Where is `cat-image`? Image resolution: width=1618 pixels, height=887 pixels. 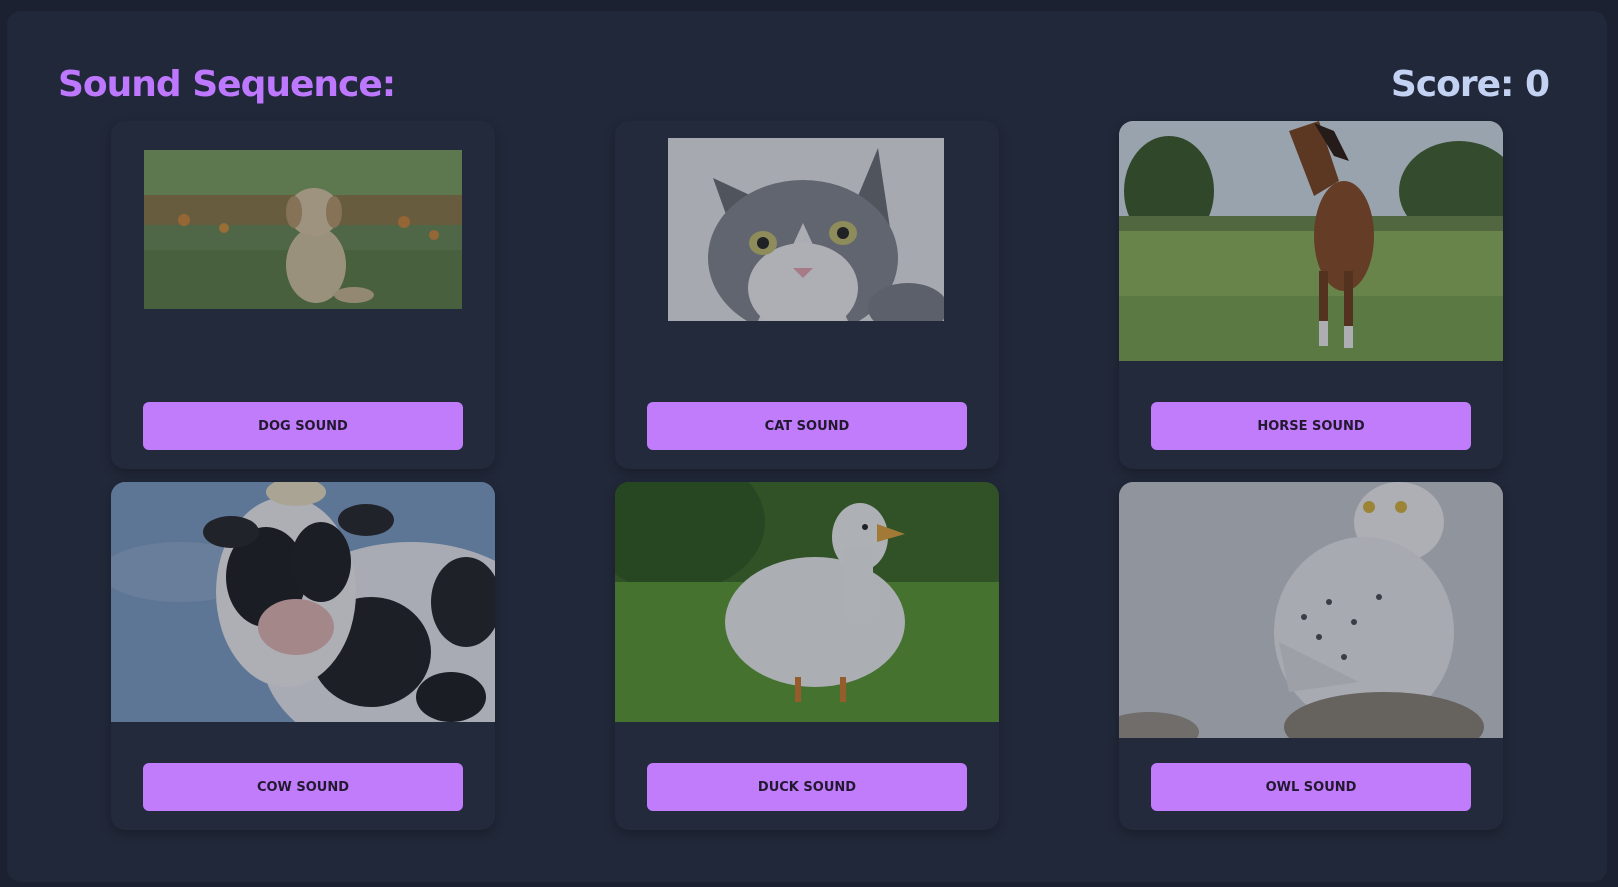 cat-image is located at coordinates (806, 229).